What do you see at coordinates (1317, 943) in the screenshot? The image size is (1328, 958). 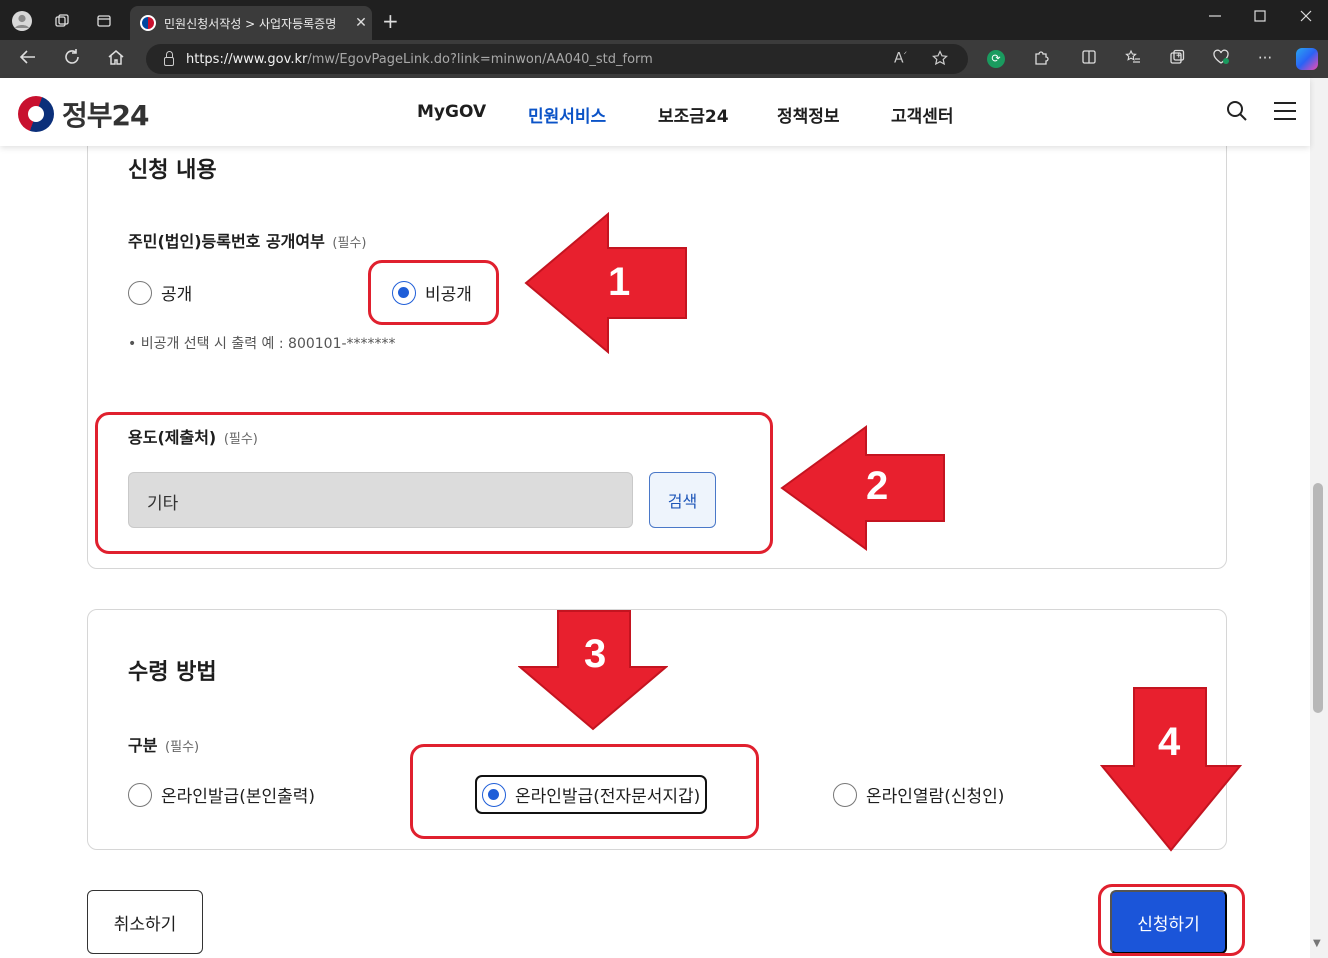 I see `scroll-down-arrow-icon: ▼` at bounding box center [1317, 943].